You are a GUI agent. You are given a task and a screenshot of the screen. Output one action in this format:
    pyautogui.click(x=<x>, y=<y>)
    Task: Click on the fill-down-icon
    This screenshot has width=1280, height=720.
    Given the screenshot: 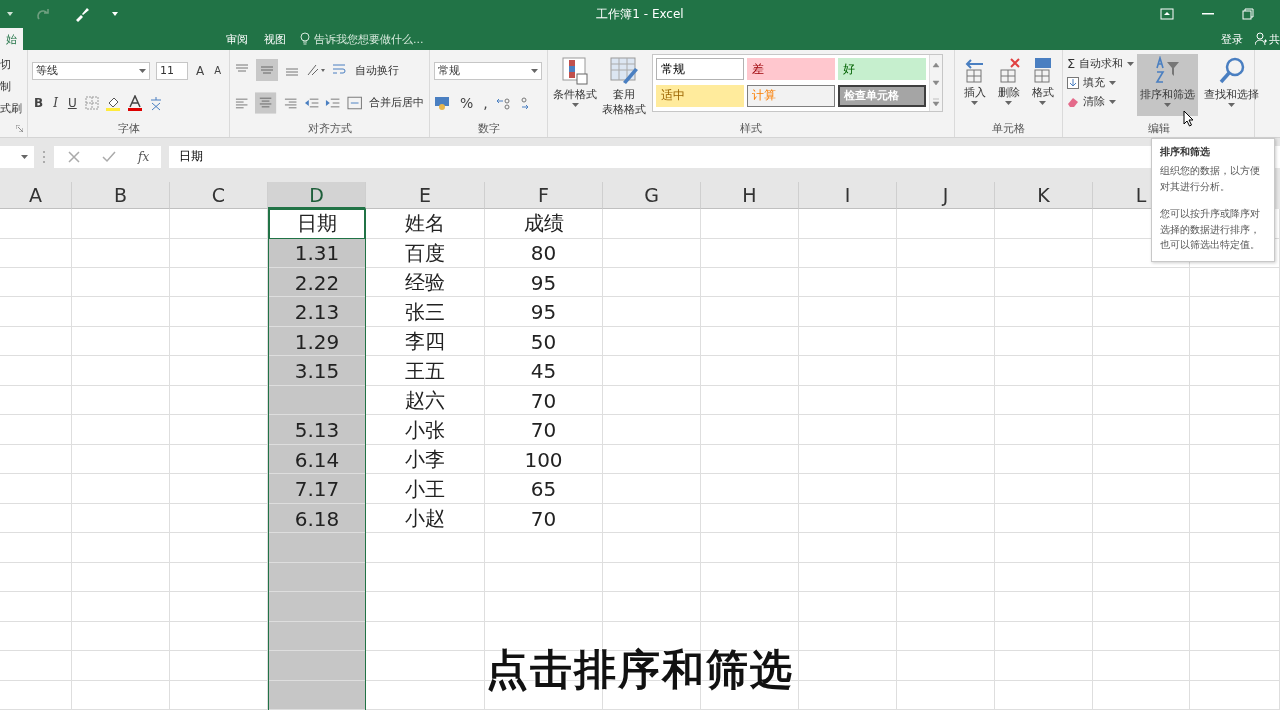 What is the action you would take?
    pyautogui.click(x=1073, y=82)
    